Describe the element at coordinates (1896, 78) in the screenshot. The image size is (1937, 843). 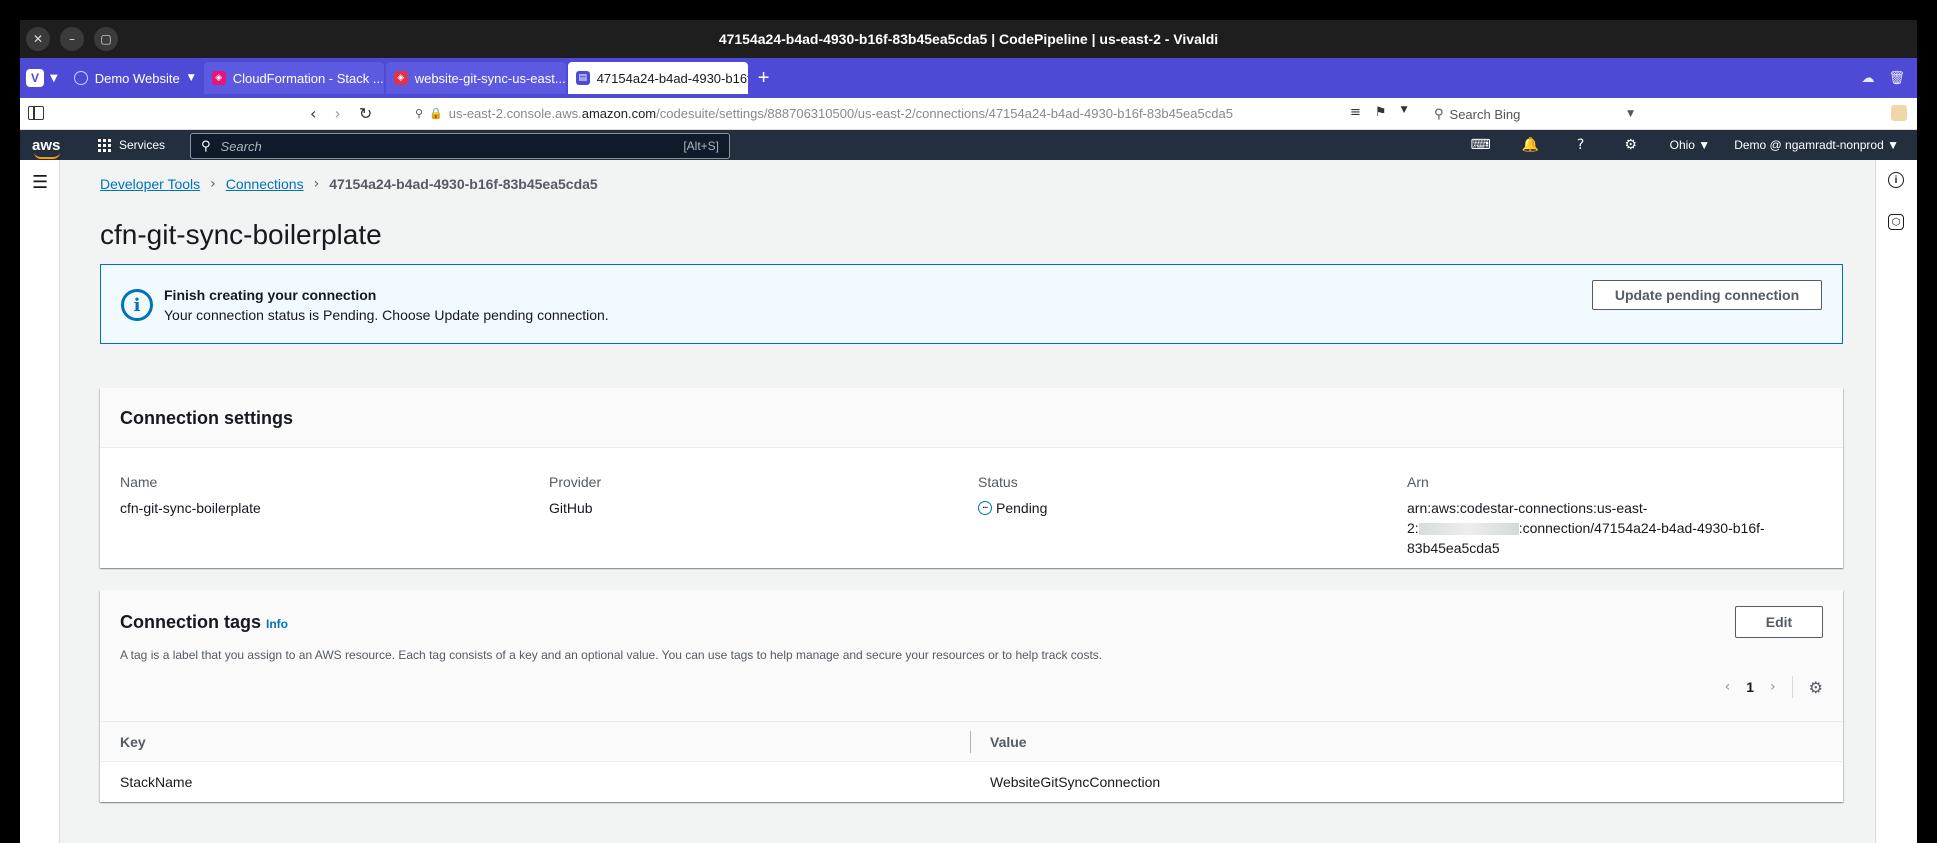
I see `trash-icon: 🗑` at that location.